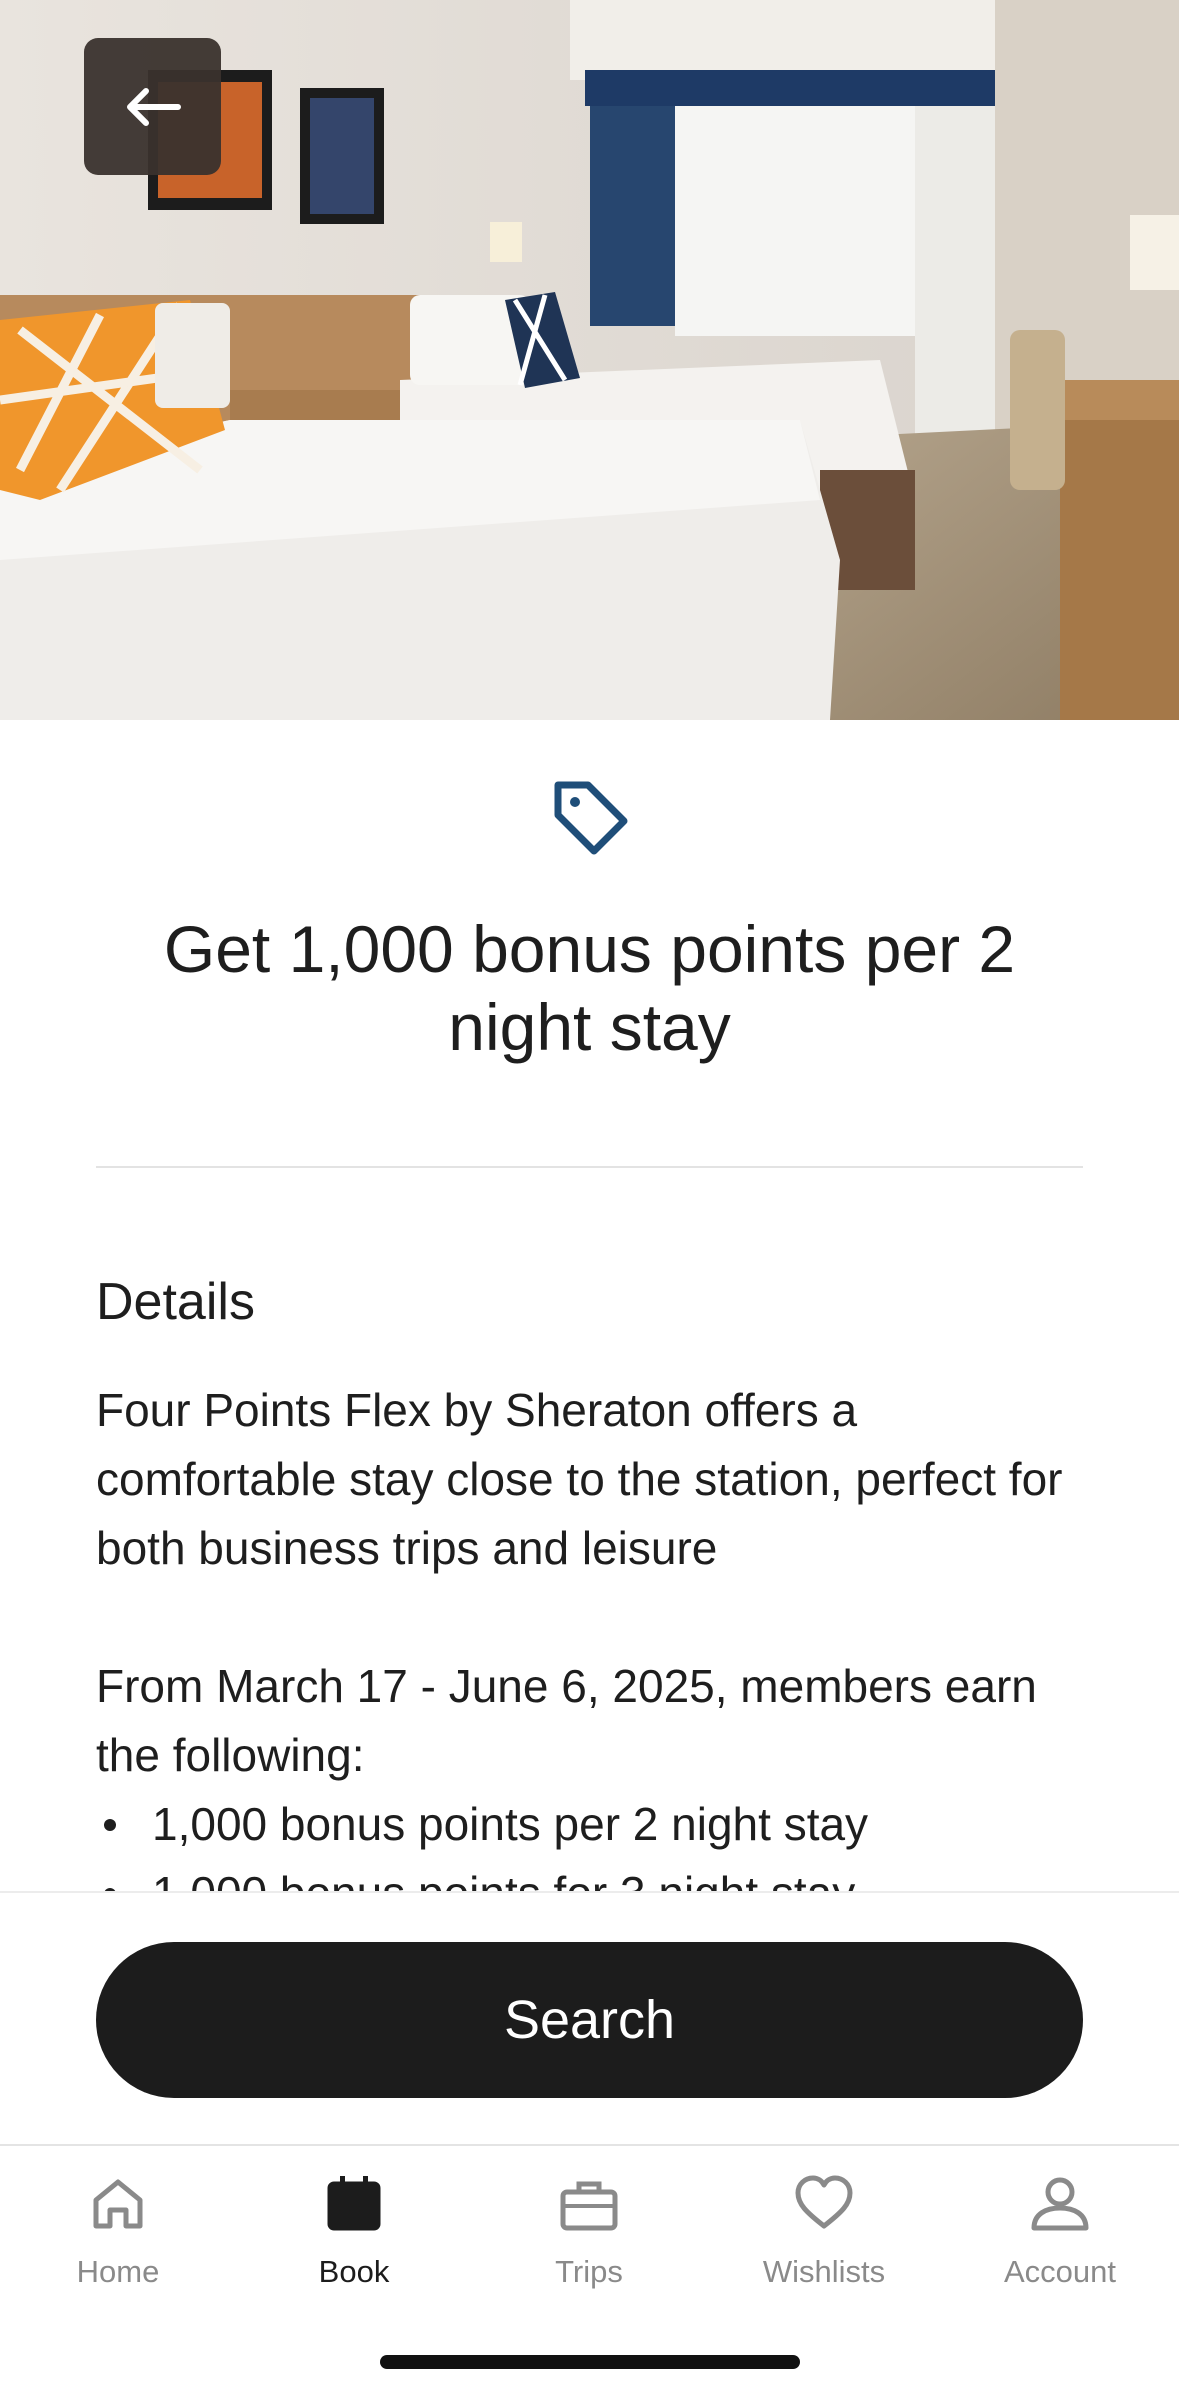 The height and width of the screenshot is (2398, 1179). What do you see at coordinates (590, 2362) in the screenshot?
I see `home-indicator` at bounding box center [590, 2362].